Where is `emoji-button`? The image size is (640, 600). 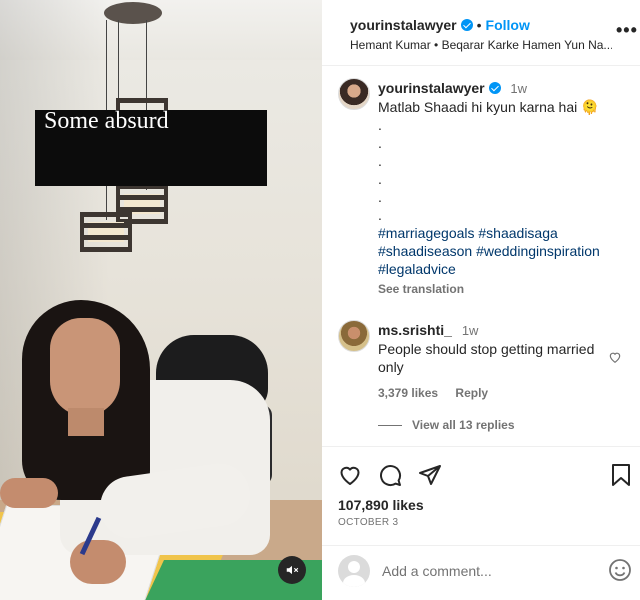 emoji-button is located at coordinates (620, 571).